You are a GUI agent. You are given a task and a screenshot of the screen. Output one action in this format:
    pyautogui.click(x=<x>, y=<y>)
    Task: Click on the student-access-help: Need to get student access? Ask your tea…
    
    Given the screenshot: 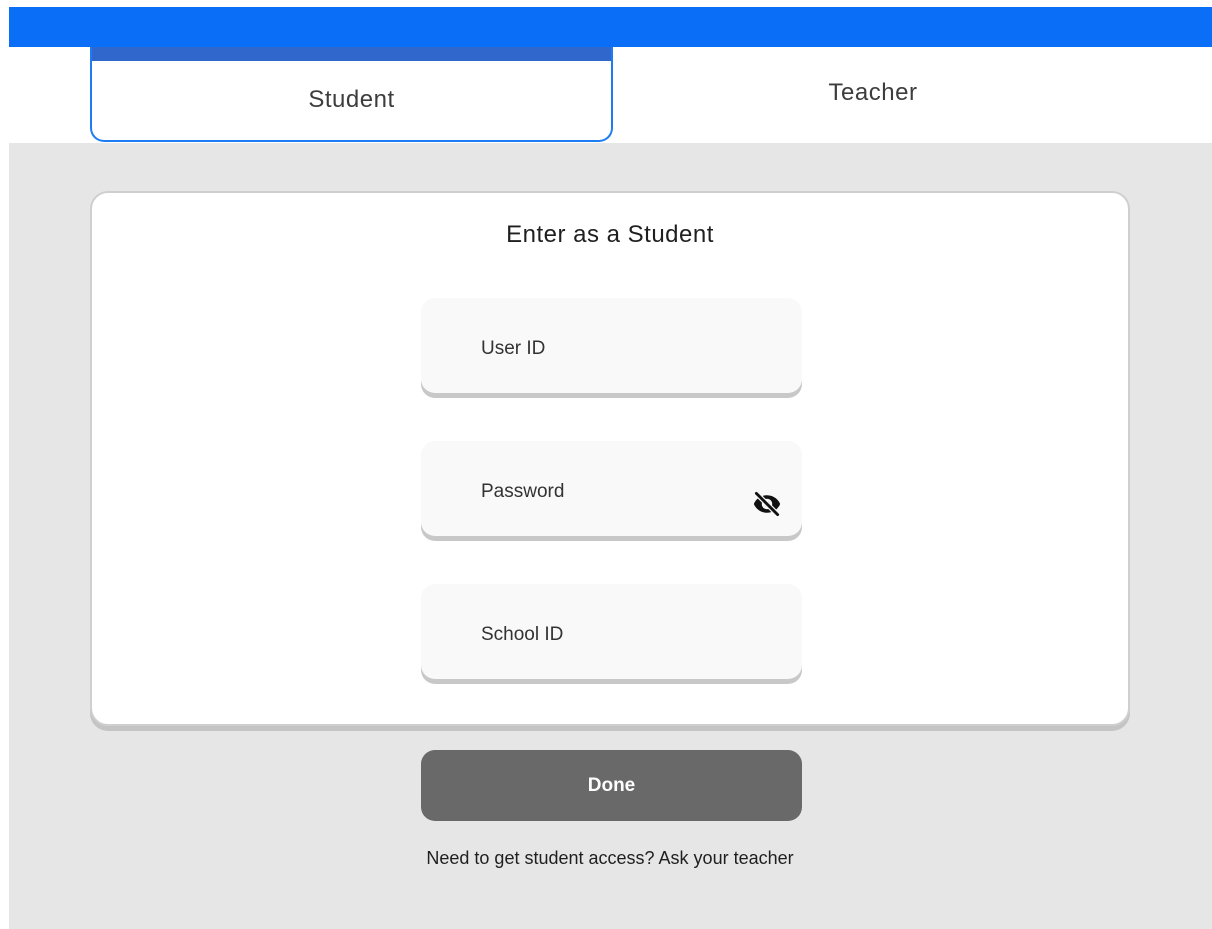 What is the action you would take?
    pyautogui.click(x=610, y=858)
    